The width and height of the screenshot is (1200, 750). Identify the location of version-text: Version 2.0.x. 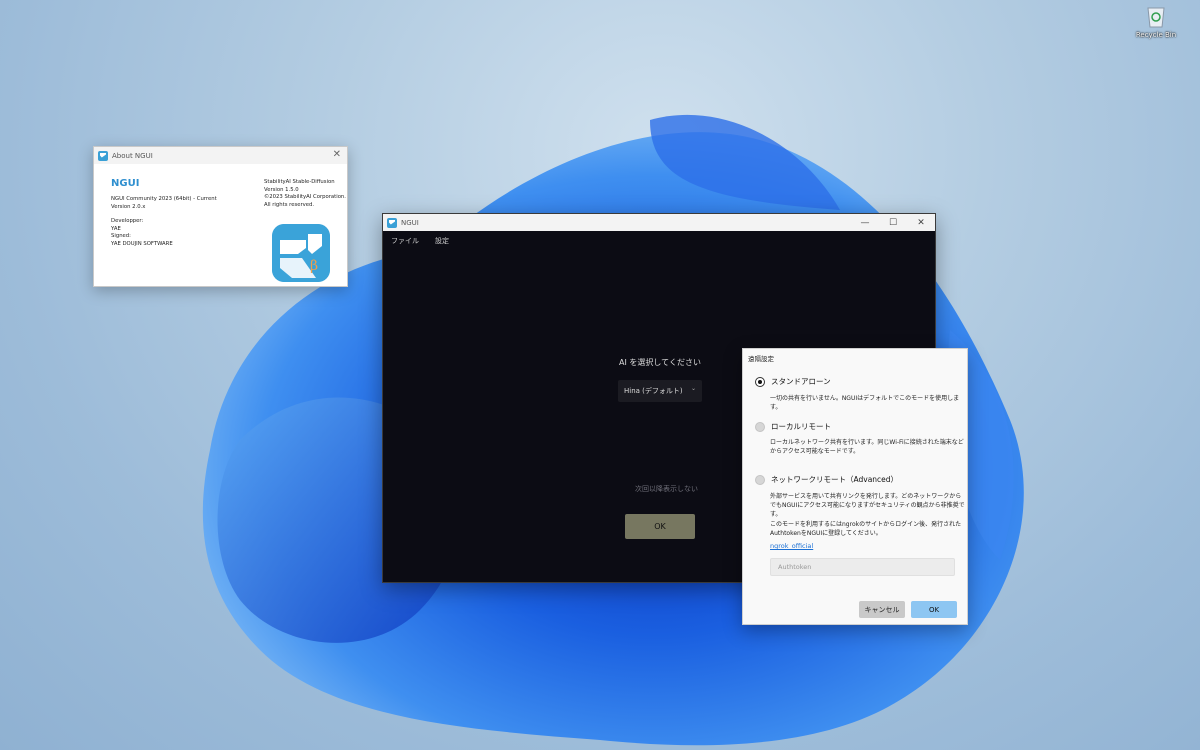
(128, 206).